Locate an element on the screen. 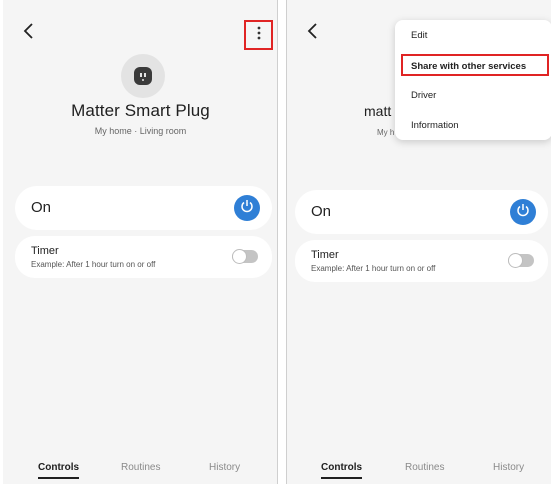 The width and height of the screenshot is (551, 484). menu-item-information: Information is located at coordinates (435, 125).